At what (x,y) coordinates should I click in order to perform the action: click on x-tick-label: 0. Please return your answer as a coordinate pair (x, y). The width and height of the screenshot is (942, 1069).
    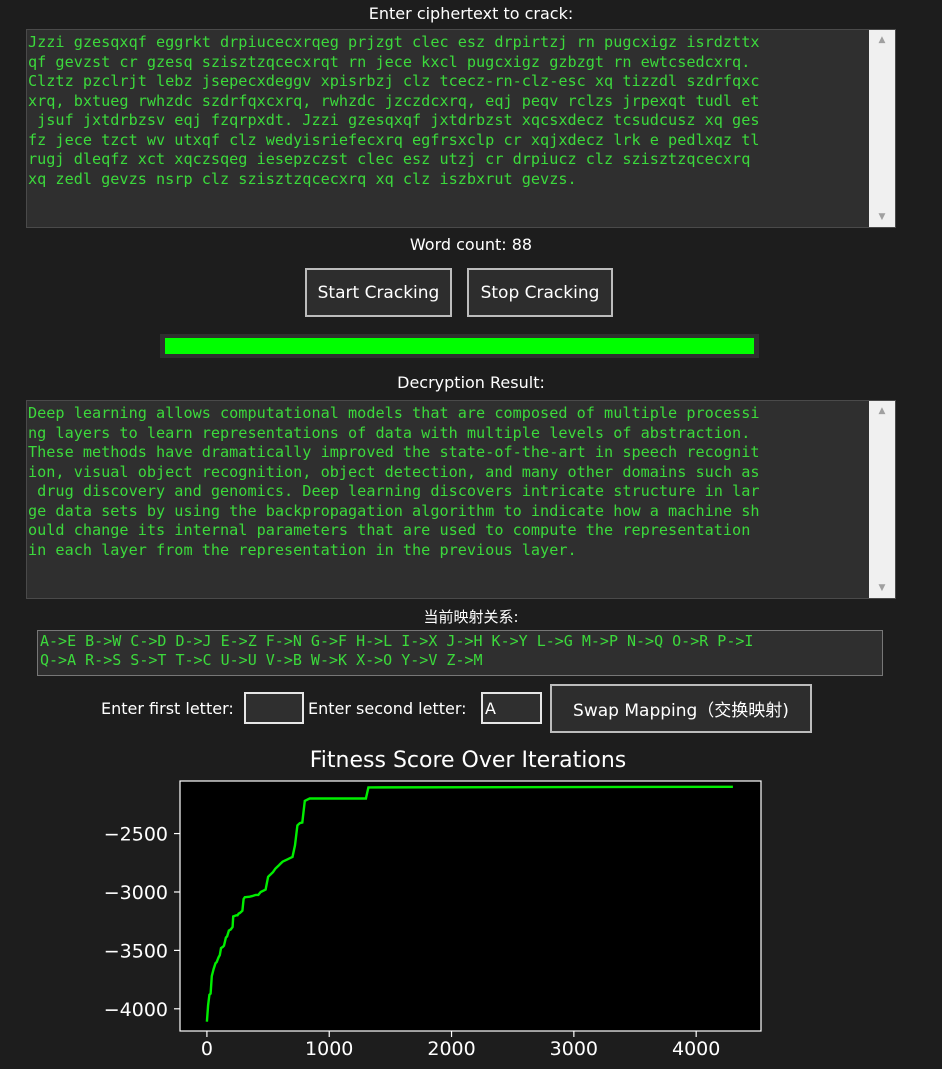
    Looking at the image, I should click on (207, 1049).